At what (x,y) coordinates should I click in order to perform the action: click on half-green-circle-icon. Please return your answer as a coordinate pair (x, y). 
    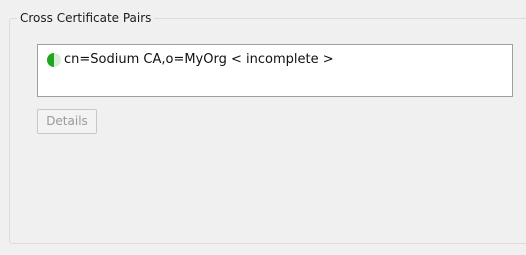
    Looking at the image, I should click on (54, 60).